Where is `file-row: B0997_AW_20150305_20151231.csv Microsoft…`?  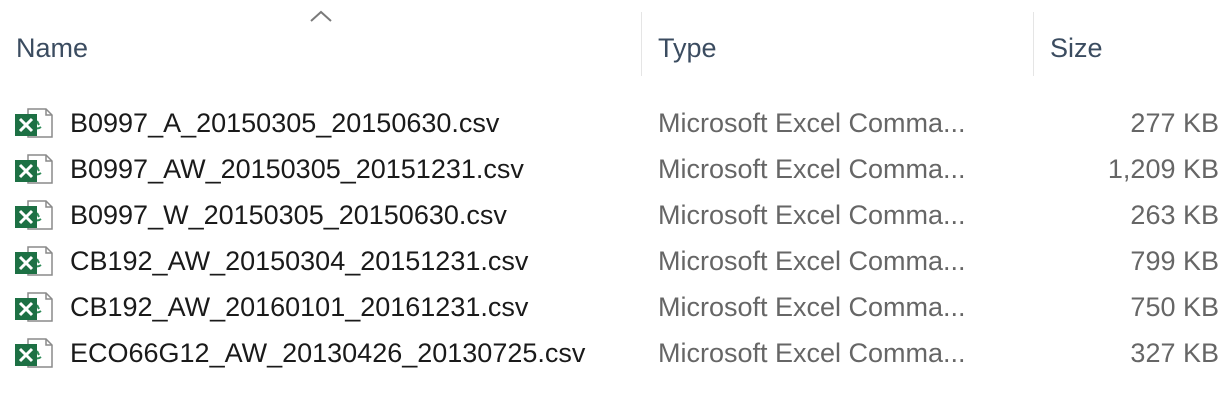 file-row: B0997_AW_20150305_20151231.csv Microsoft… is located at coordinates (613, 169).